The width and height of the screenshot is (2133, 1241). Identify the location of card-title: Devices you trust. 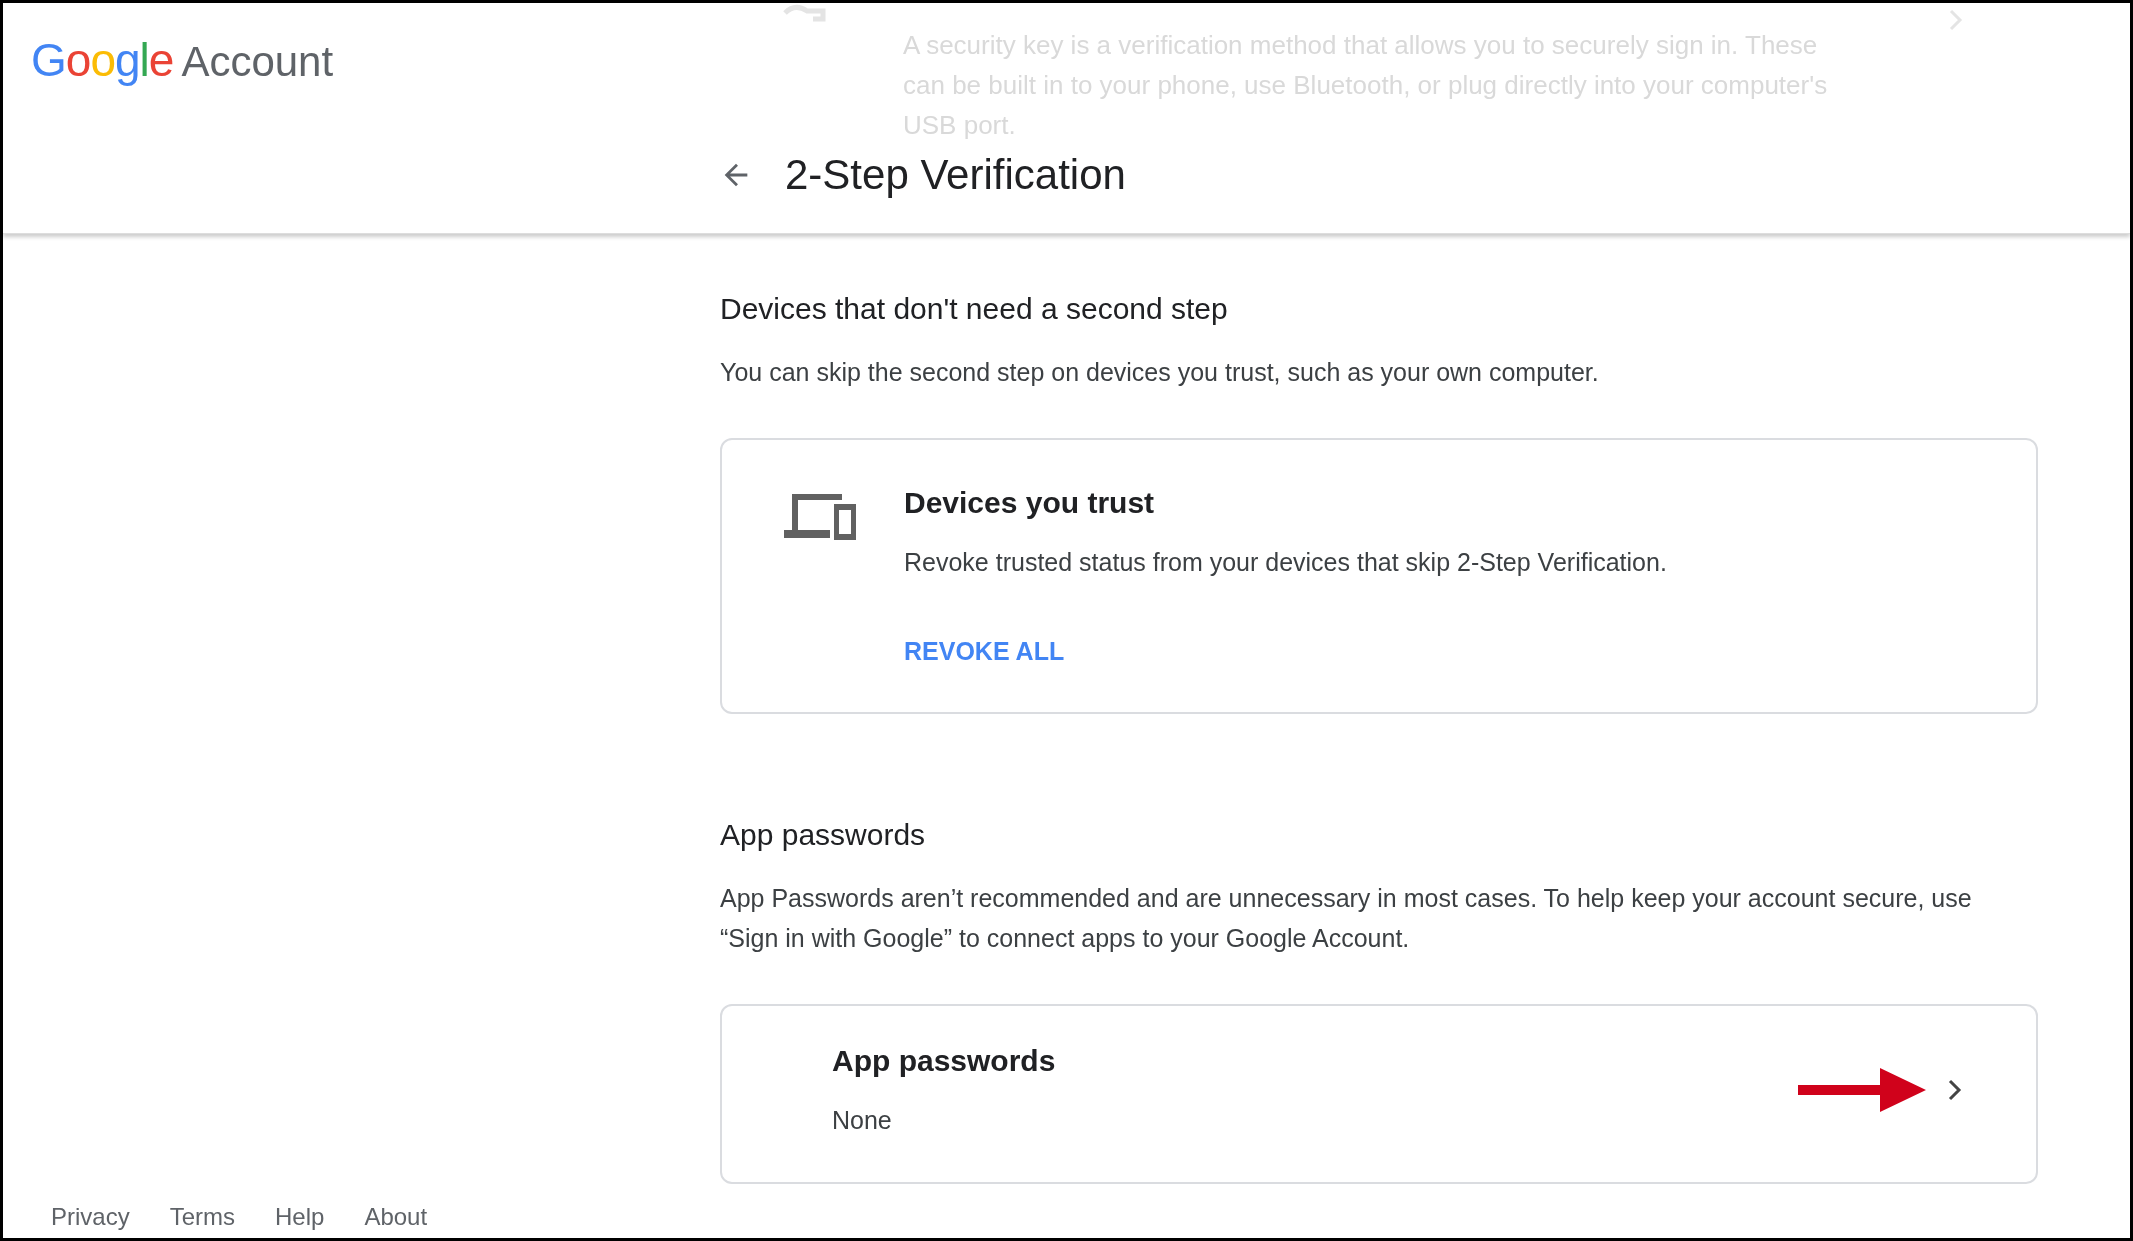
(1030, 503).